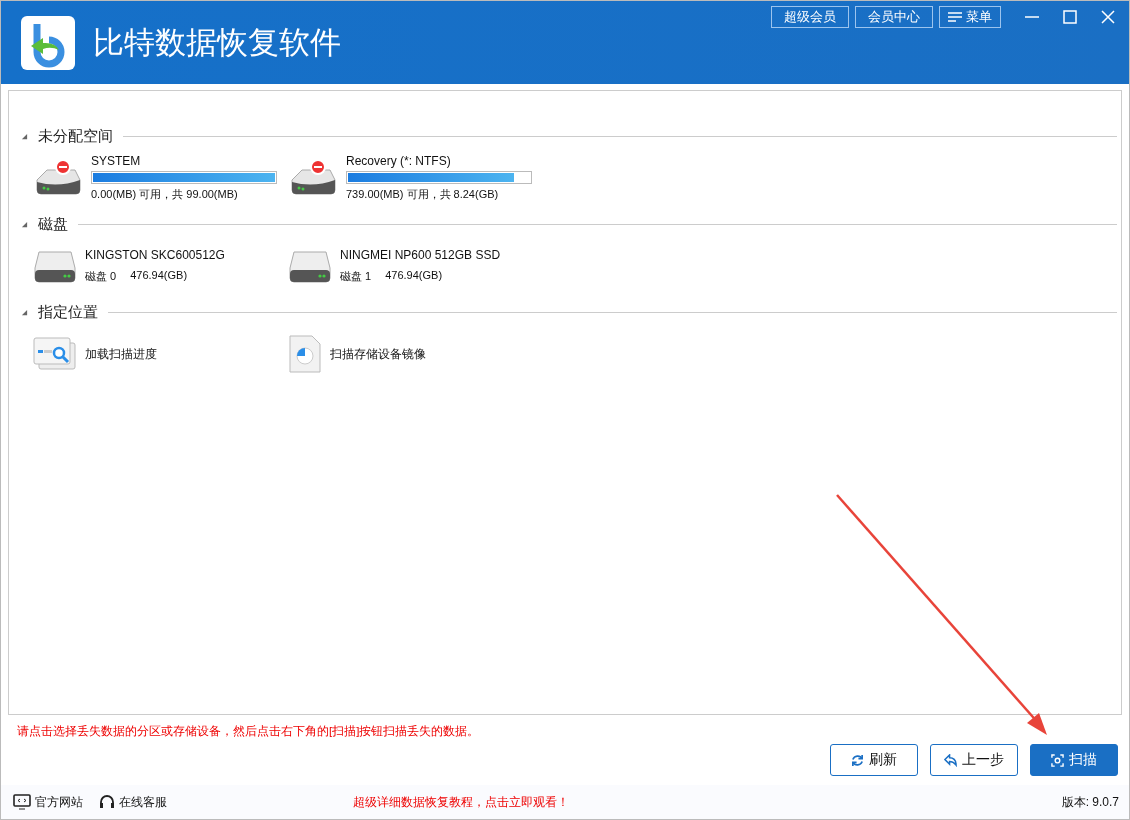  I want to click on section-title: 指定位置, so click(68, 312).